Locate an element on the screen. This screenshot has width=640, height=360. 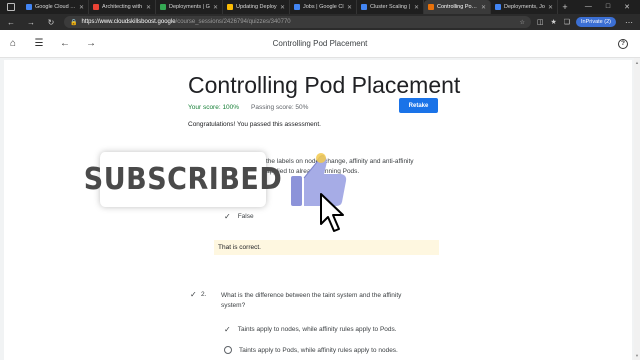
subscribed-overlay: SUBSCRIBED is located at coordinates (183, 179).